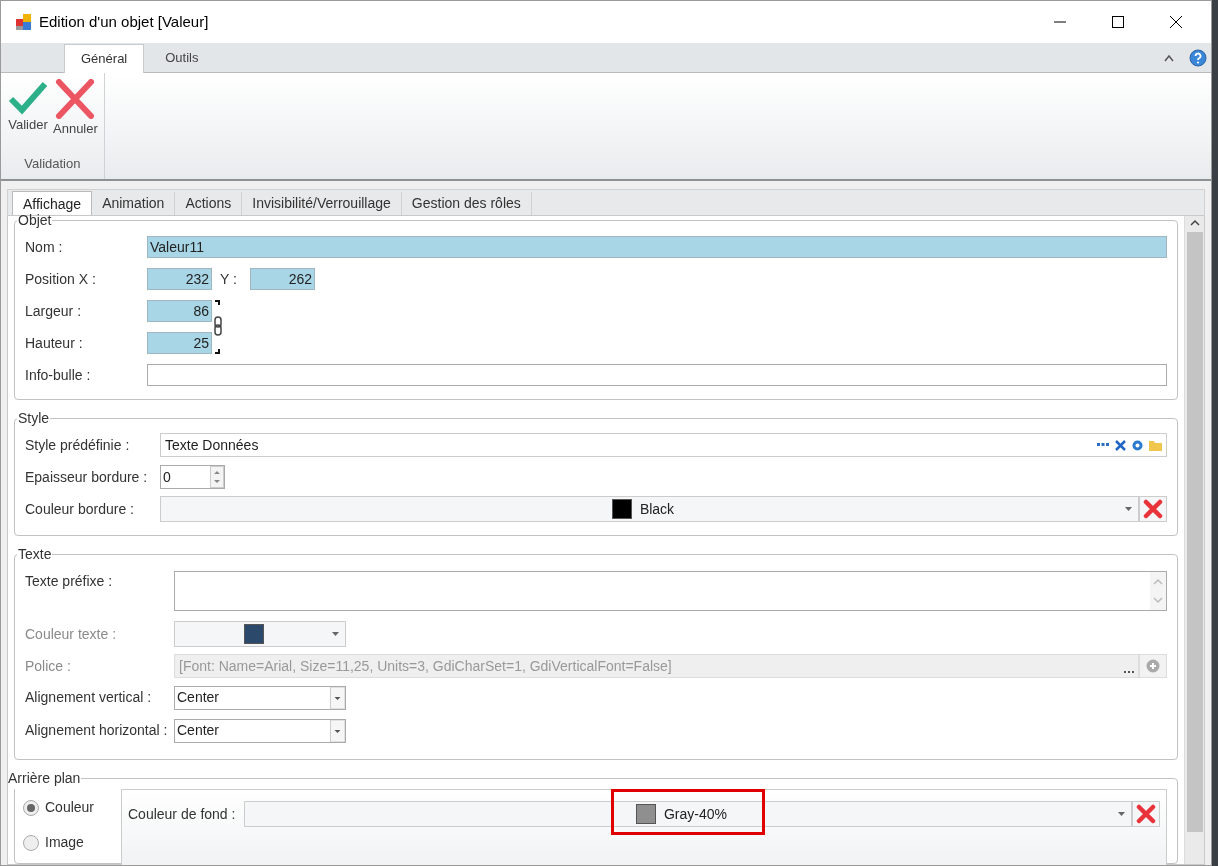 Image resolution: width=1218 pixels, height=866 pixels. What do you see at coordinates (44, 778) in the screenshot?
I see `section-title: Arrière plan` at bounding box center [44, 778].